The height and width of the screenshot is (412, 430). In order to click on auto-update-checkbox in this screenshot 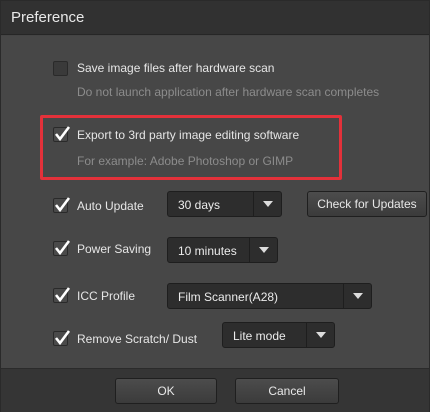, I will do `click(62, 205)`.